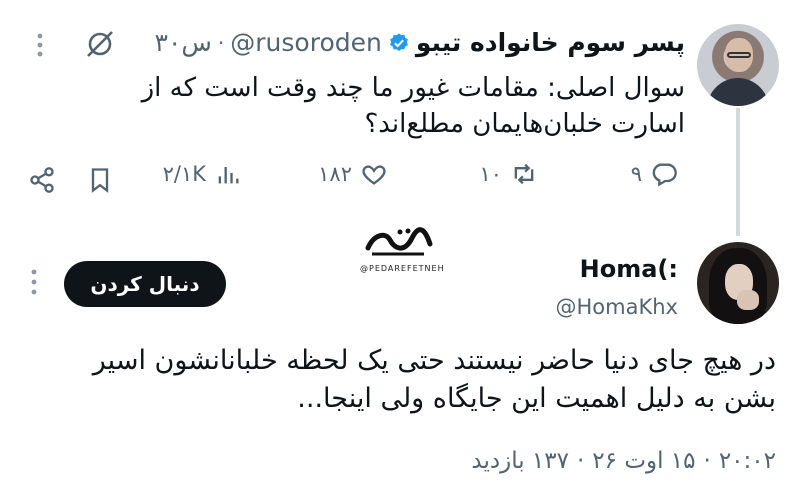 This screenshot has width=800, height=501. What do you see at coordinates (184, 174) in the screenshot?
I see `views-count: ۲/۱K` at bounding box center [184, 174].